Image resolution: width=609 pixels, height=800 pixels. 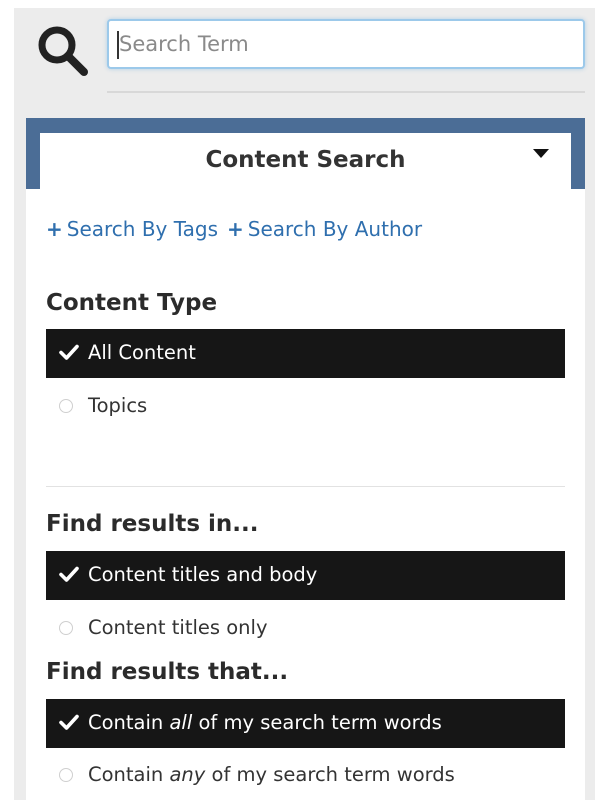 I want to click on option-contain-any: Contain any of my search term words, so click(x=305, y=775).